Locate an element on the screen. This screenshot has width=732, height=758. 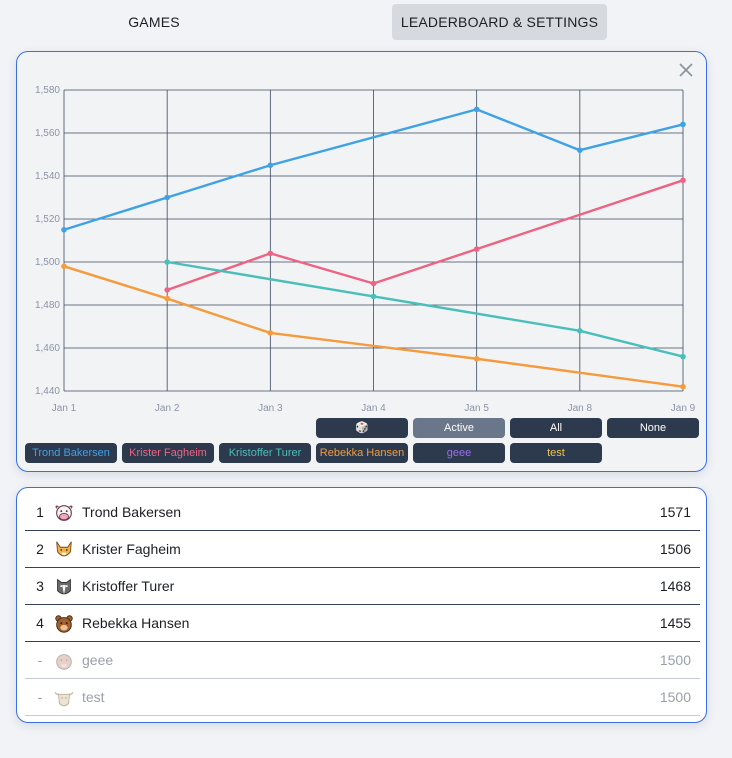
leaderboard-row: - test 1500 is located at coordinates (362, 697).